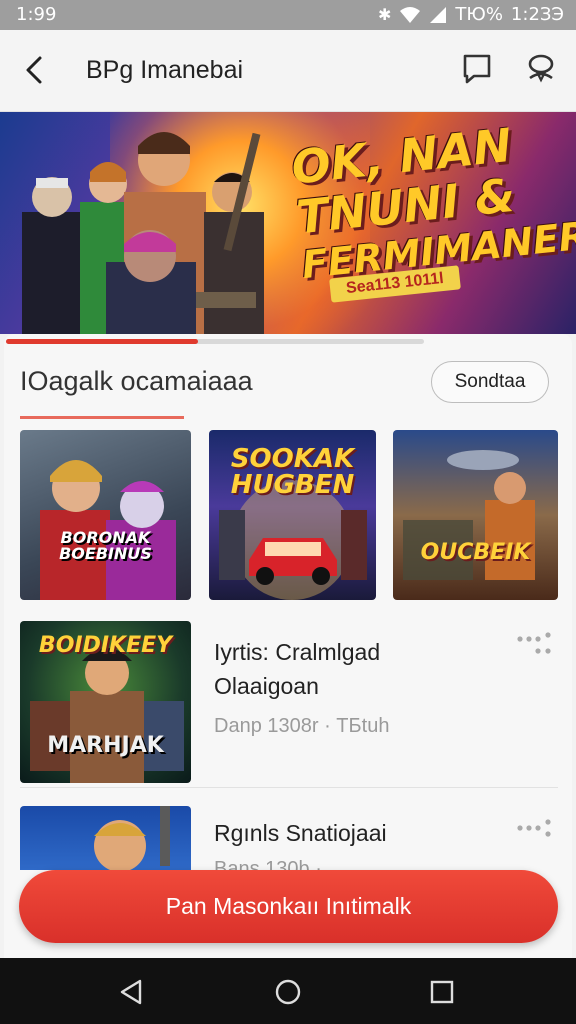  Describe the element at coordinates (288, 15) in the screenshot. I see `status-bar: 1:99 ✱ ТЮ% 1:2ЗЭ` at that location.